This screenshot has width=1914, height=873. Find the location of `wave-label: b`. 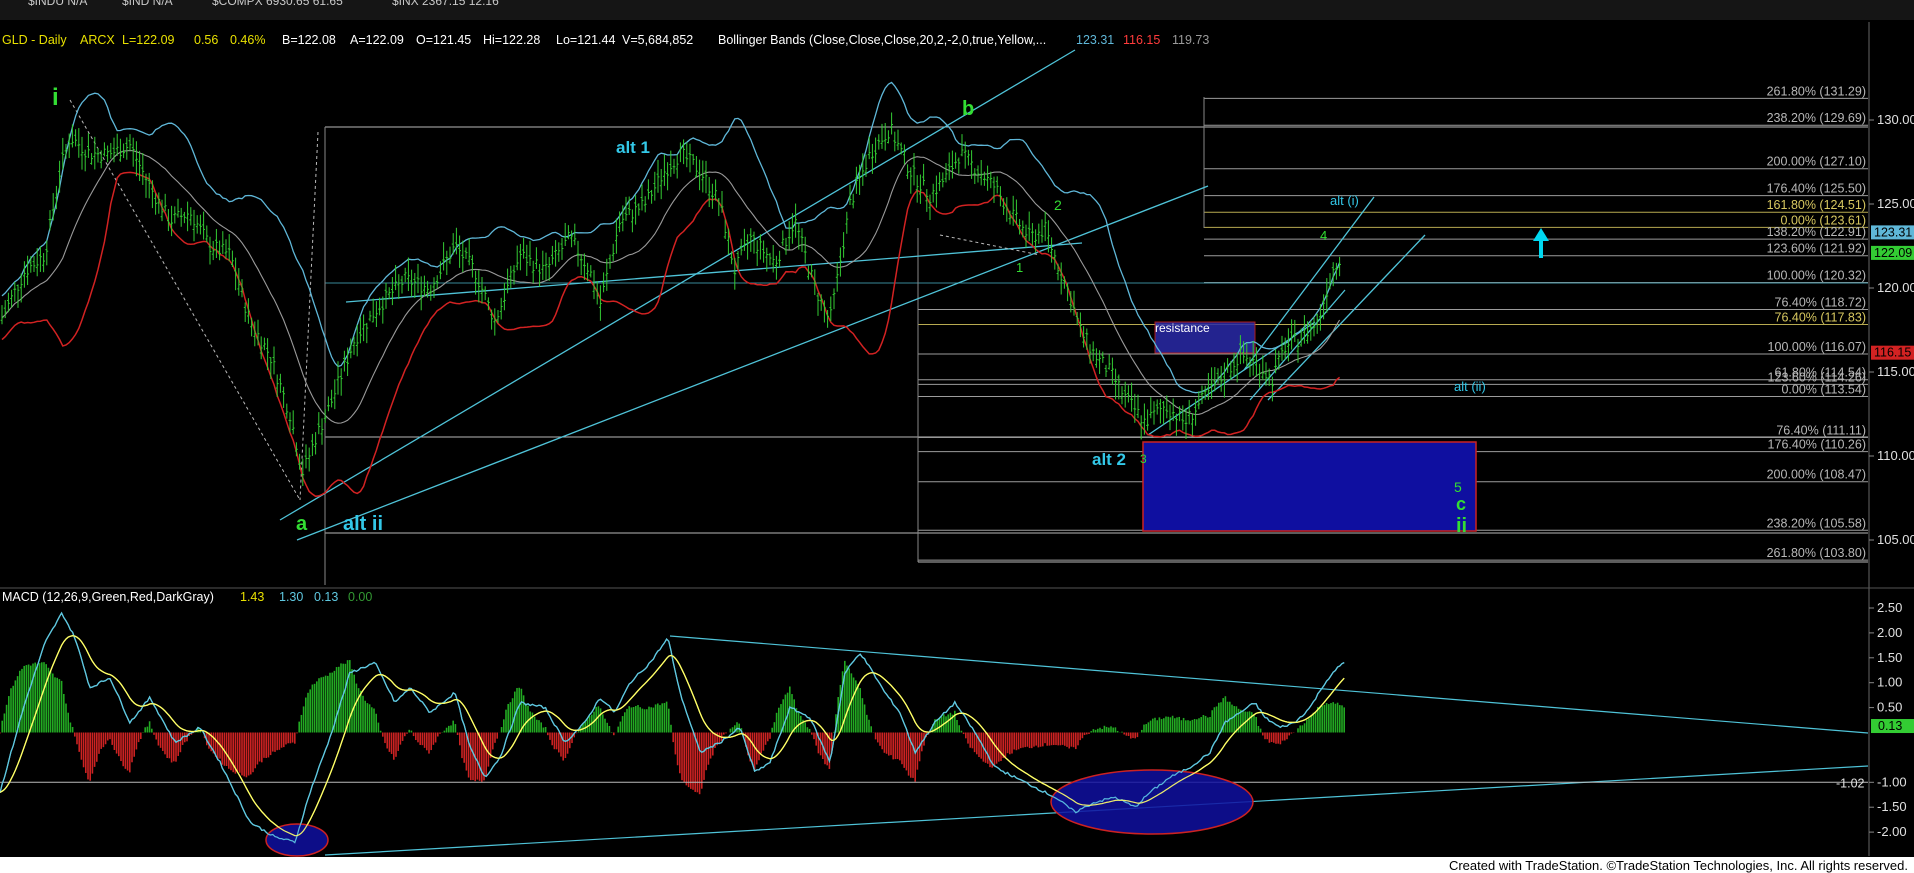

wave-label: b is located at coordinates (968, 109).